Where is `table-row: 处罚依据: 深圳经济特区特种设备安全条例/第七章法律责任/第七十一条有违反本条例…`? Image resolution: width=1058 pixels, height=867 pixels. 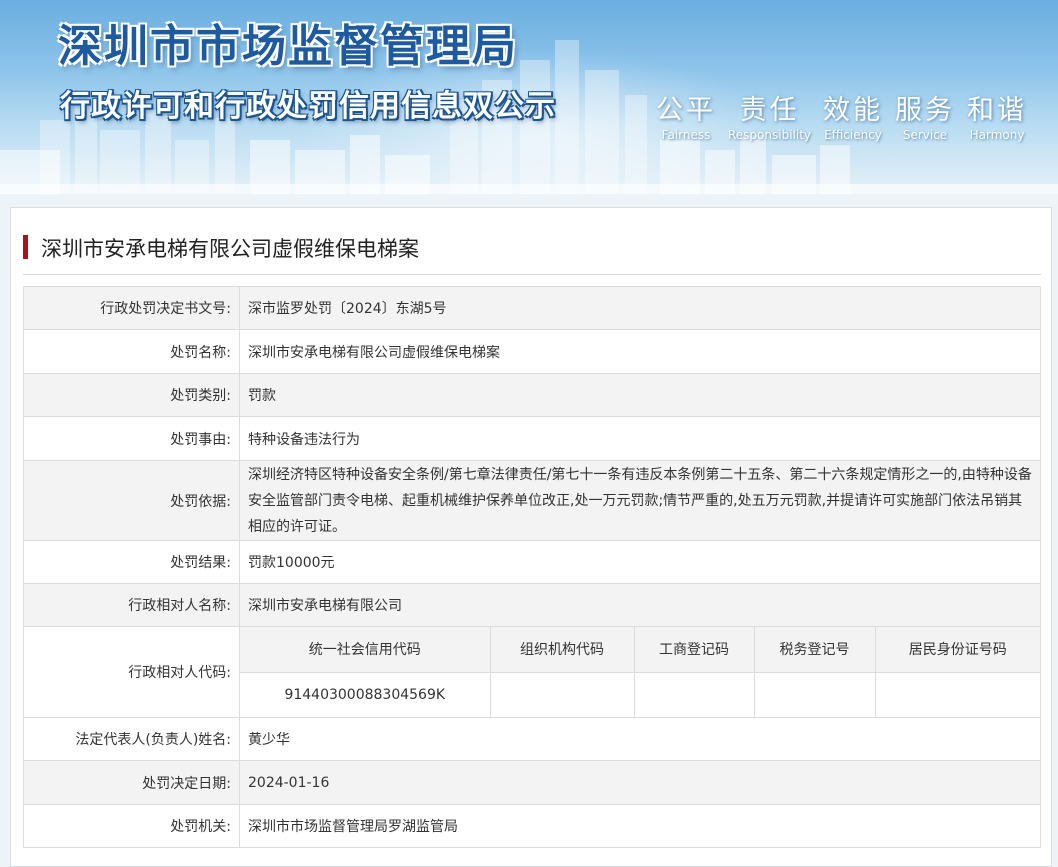 table-row: 处罚依据: 深圳经济特区特种设备安全条例/第七章法律责任/第七十一条有违反本条例… is located at coordinates (532, 500).